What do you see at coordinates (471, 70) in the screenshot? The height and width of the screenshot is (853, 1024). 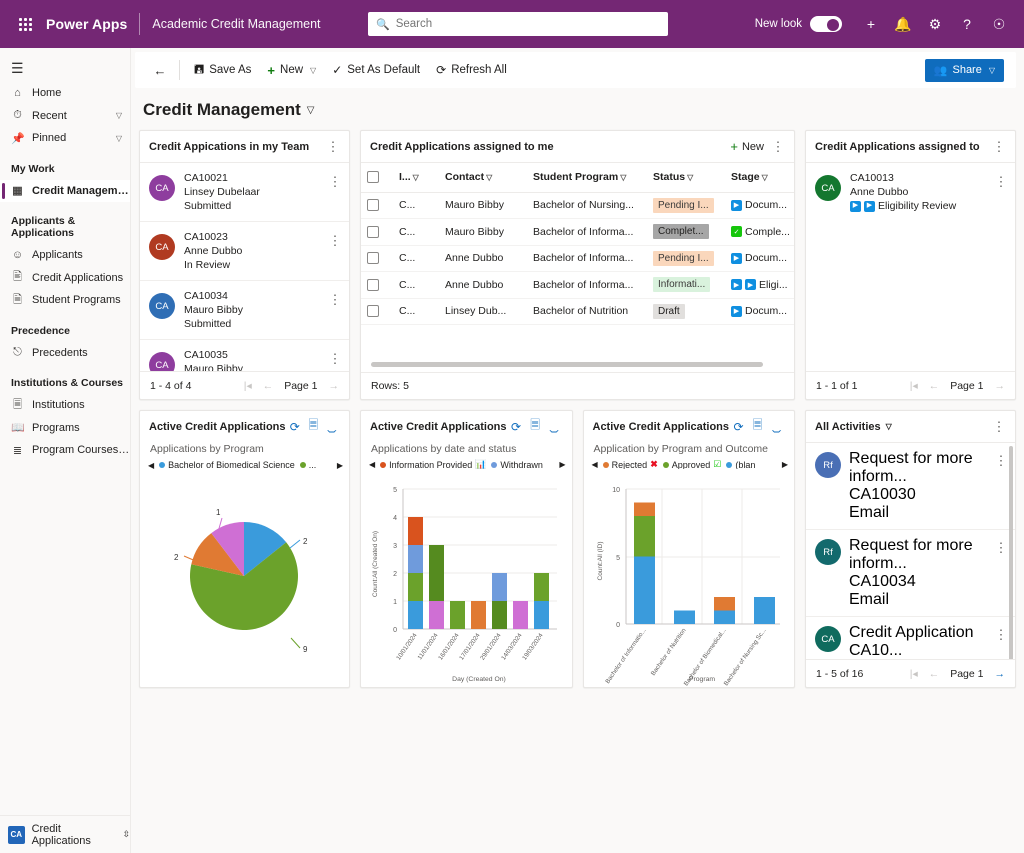 I see `refresh-all-button: ⟳ Refresh All` at bounding box center [471, 70].